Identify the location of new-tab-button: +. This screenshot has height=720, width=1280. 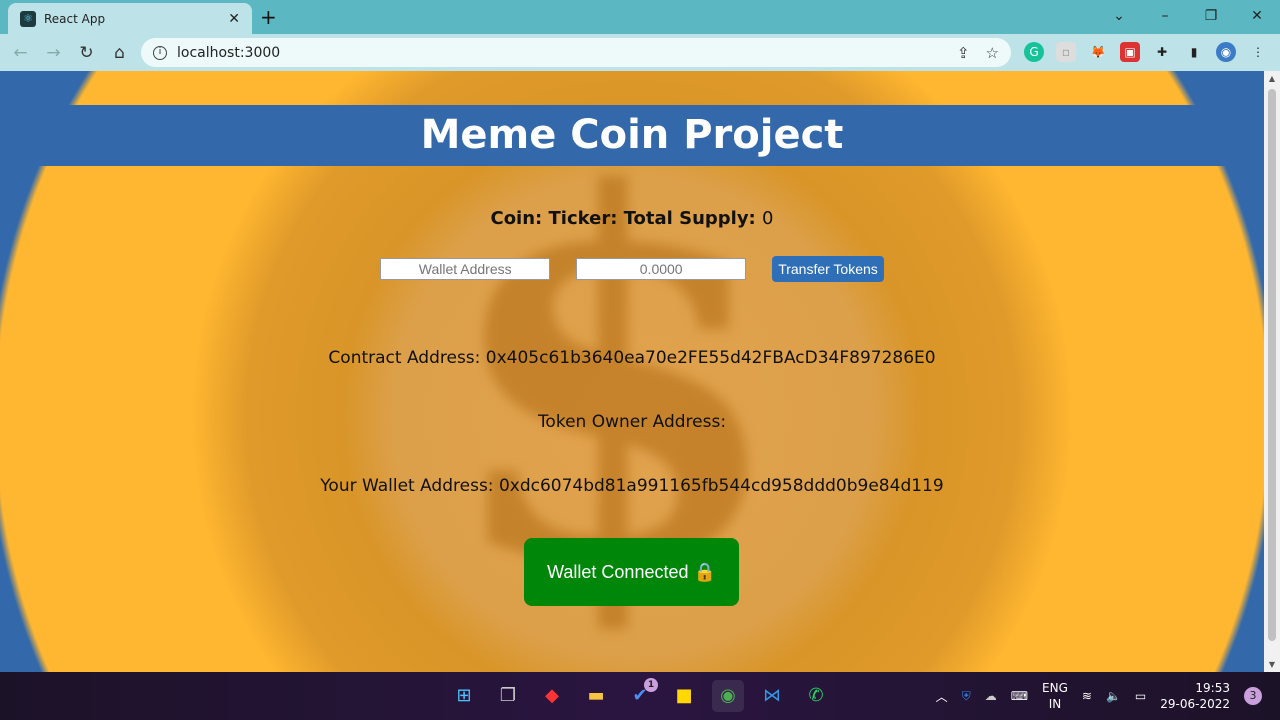
(268, 17).